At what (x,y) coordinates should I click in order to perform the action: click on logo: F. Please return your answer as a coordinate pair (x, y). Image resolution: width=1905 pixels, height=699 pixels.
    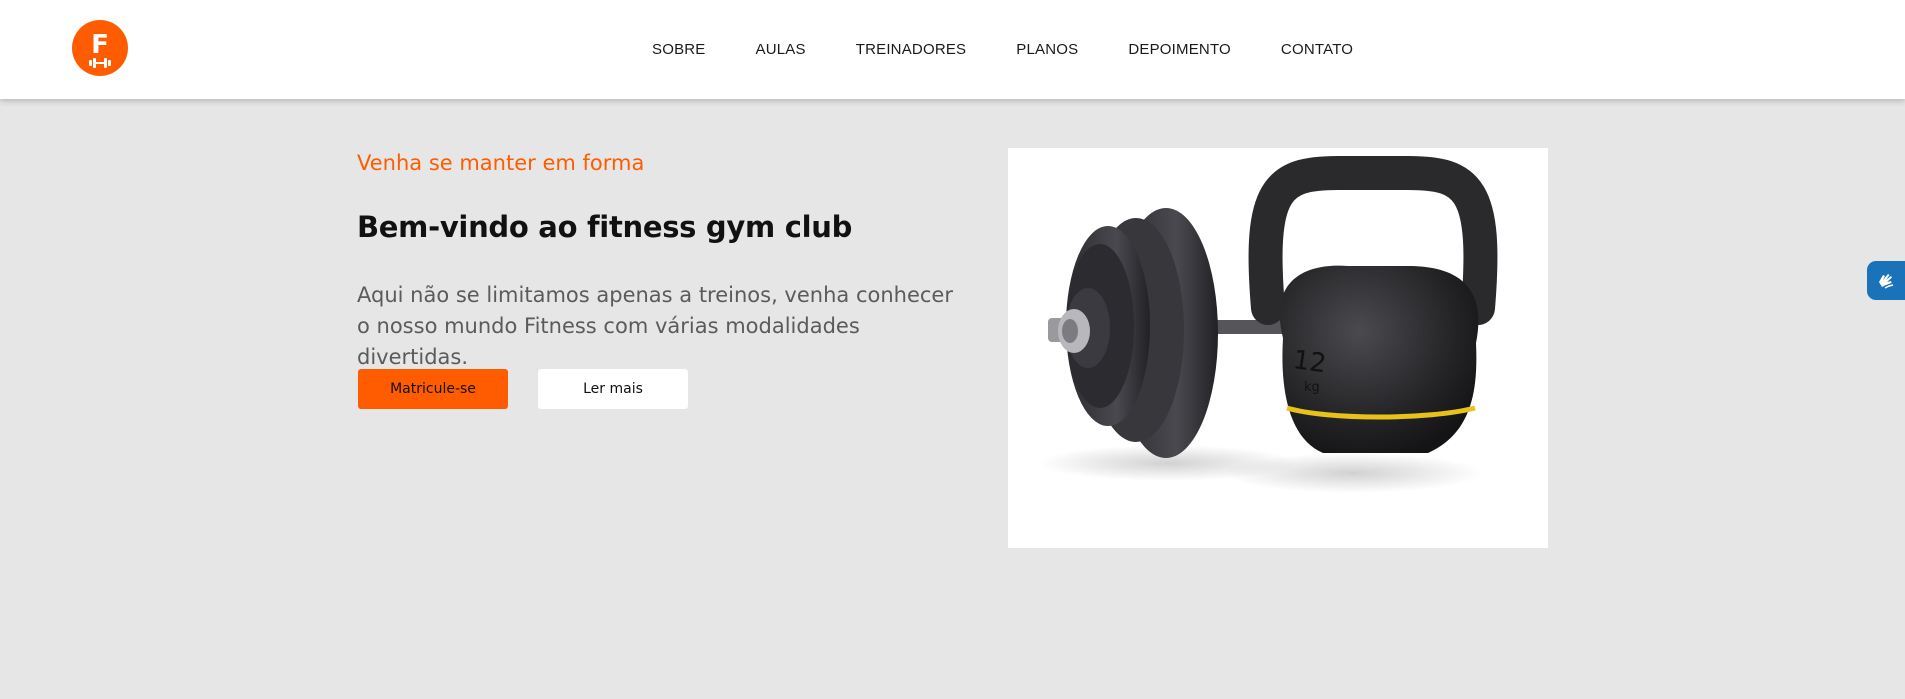
    Looking at the image, I should click on (100, 48).